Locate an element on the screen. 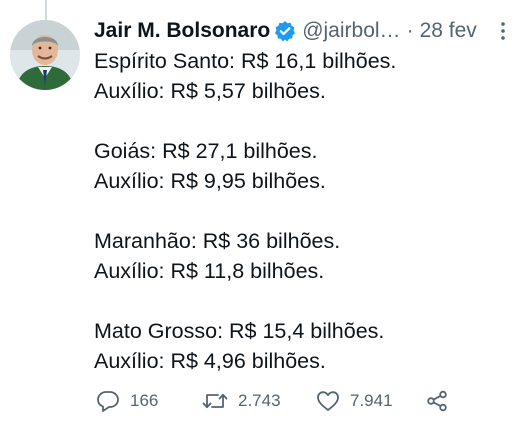  share-icon is located at coordinates (437, 401).